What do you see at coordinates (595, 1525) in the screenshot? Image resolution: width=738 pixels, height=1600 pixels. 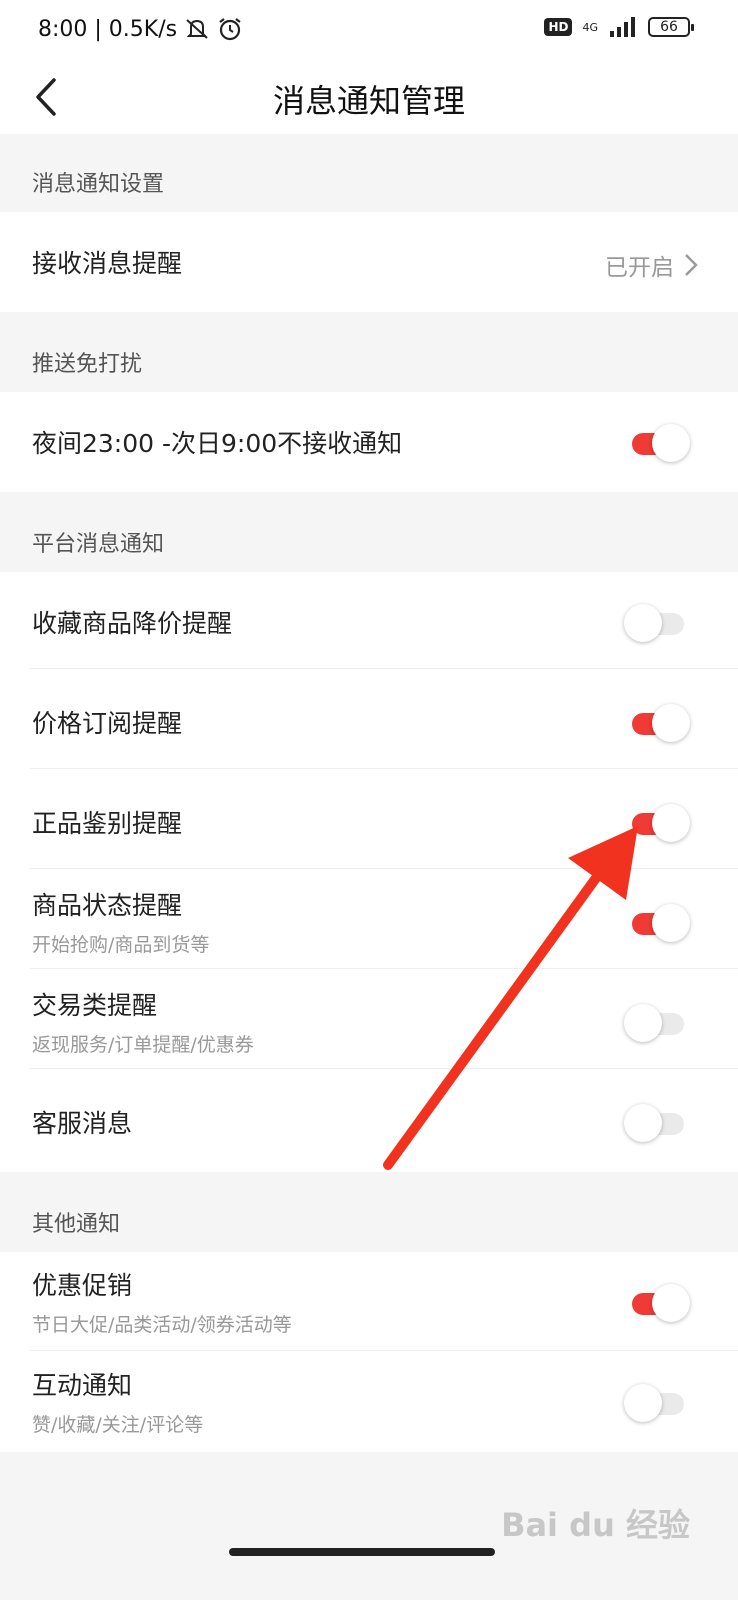 I see `watermark: Bai du 经验` at bounding box center [595, 1525].